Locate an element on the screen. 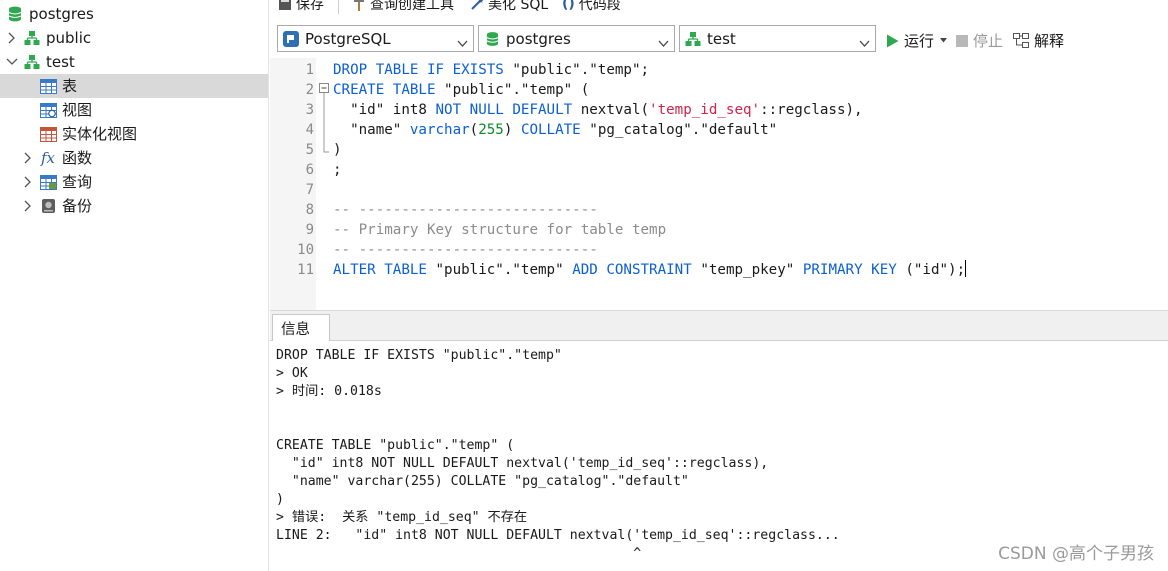 The width and height of the screenshot is (1168, 571). tree-item-label: test is located at coordinates (60, 62).